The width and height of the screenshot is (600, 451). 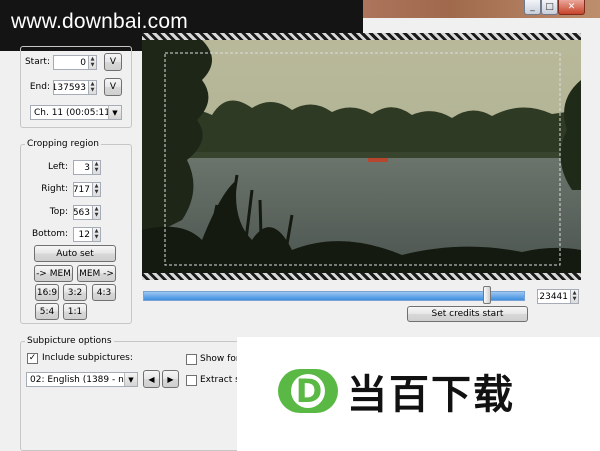 I want to click on top-label: Top:, so click(x=58, y=212).